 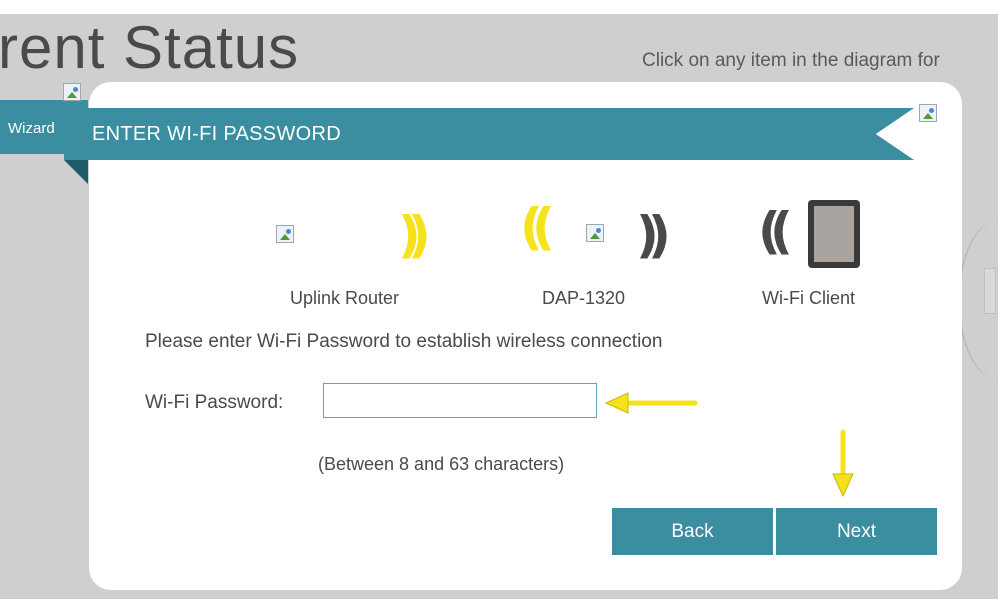 I want to click on background-wizard-tab-label: Wizard, so click(x=31, y=128).